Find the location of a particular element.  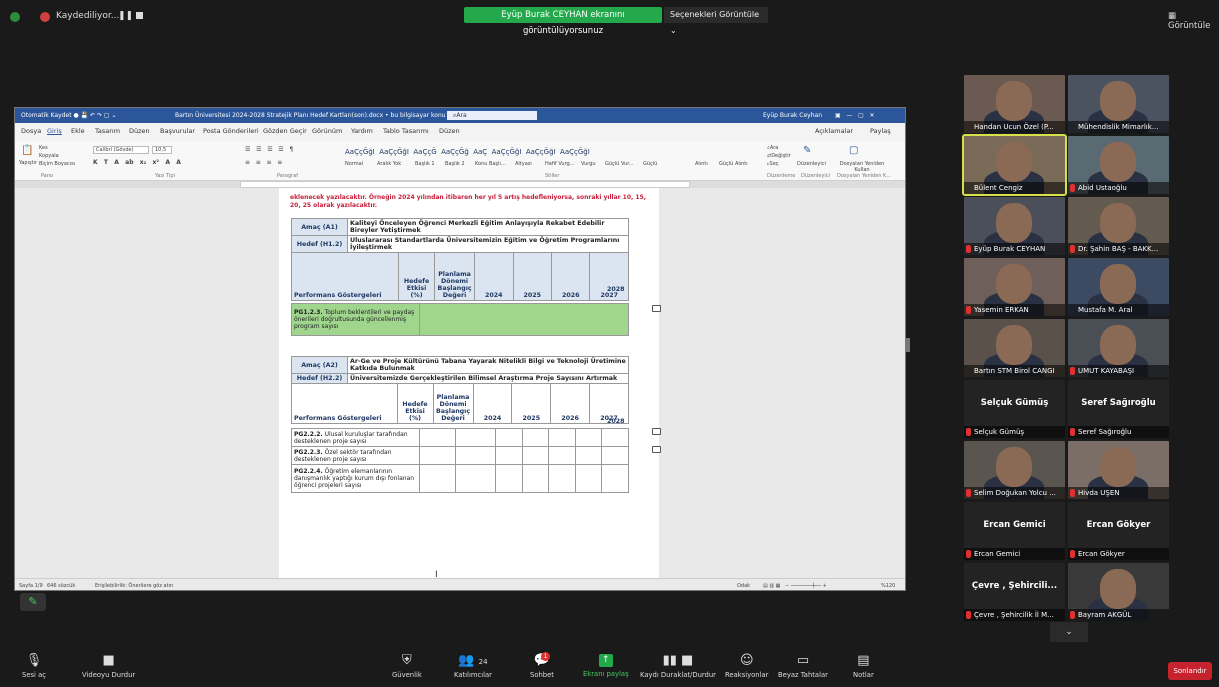

whiteboard-button: ▭ Beyaz Tahtalar is located at coordinates (803, 667).